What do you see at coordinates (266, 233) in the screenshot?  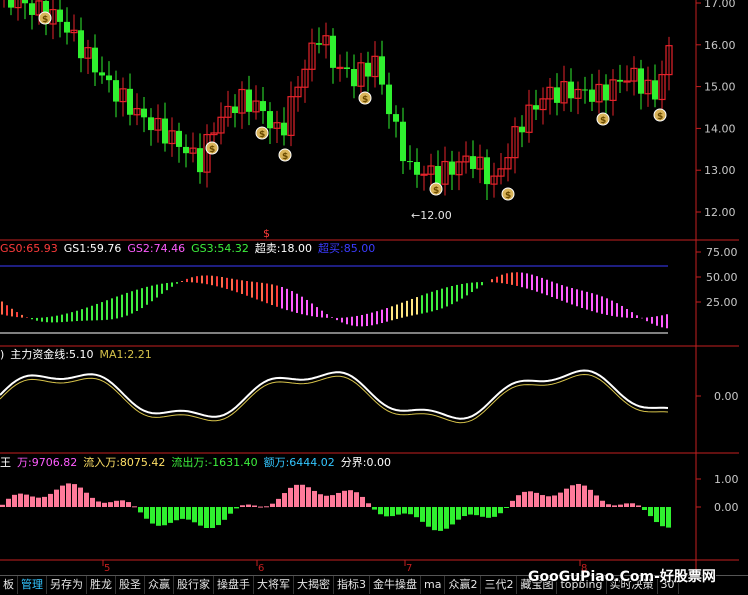 I see `signal-marker: $` at bounding box center [266, 233].